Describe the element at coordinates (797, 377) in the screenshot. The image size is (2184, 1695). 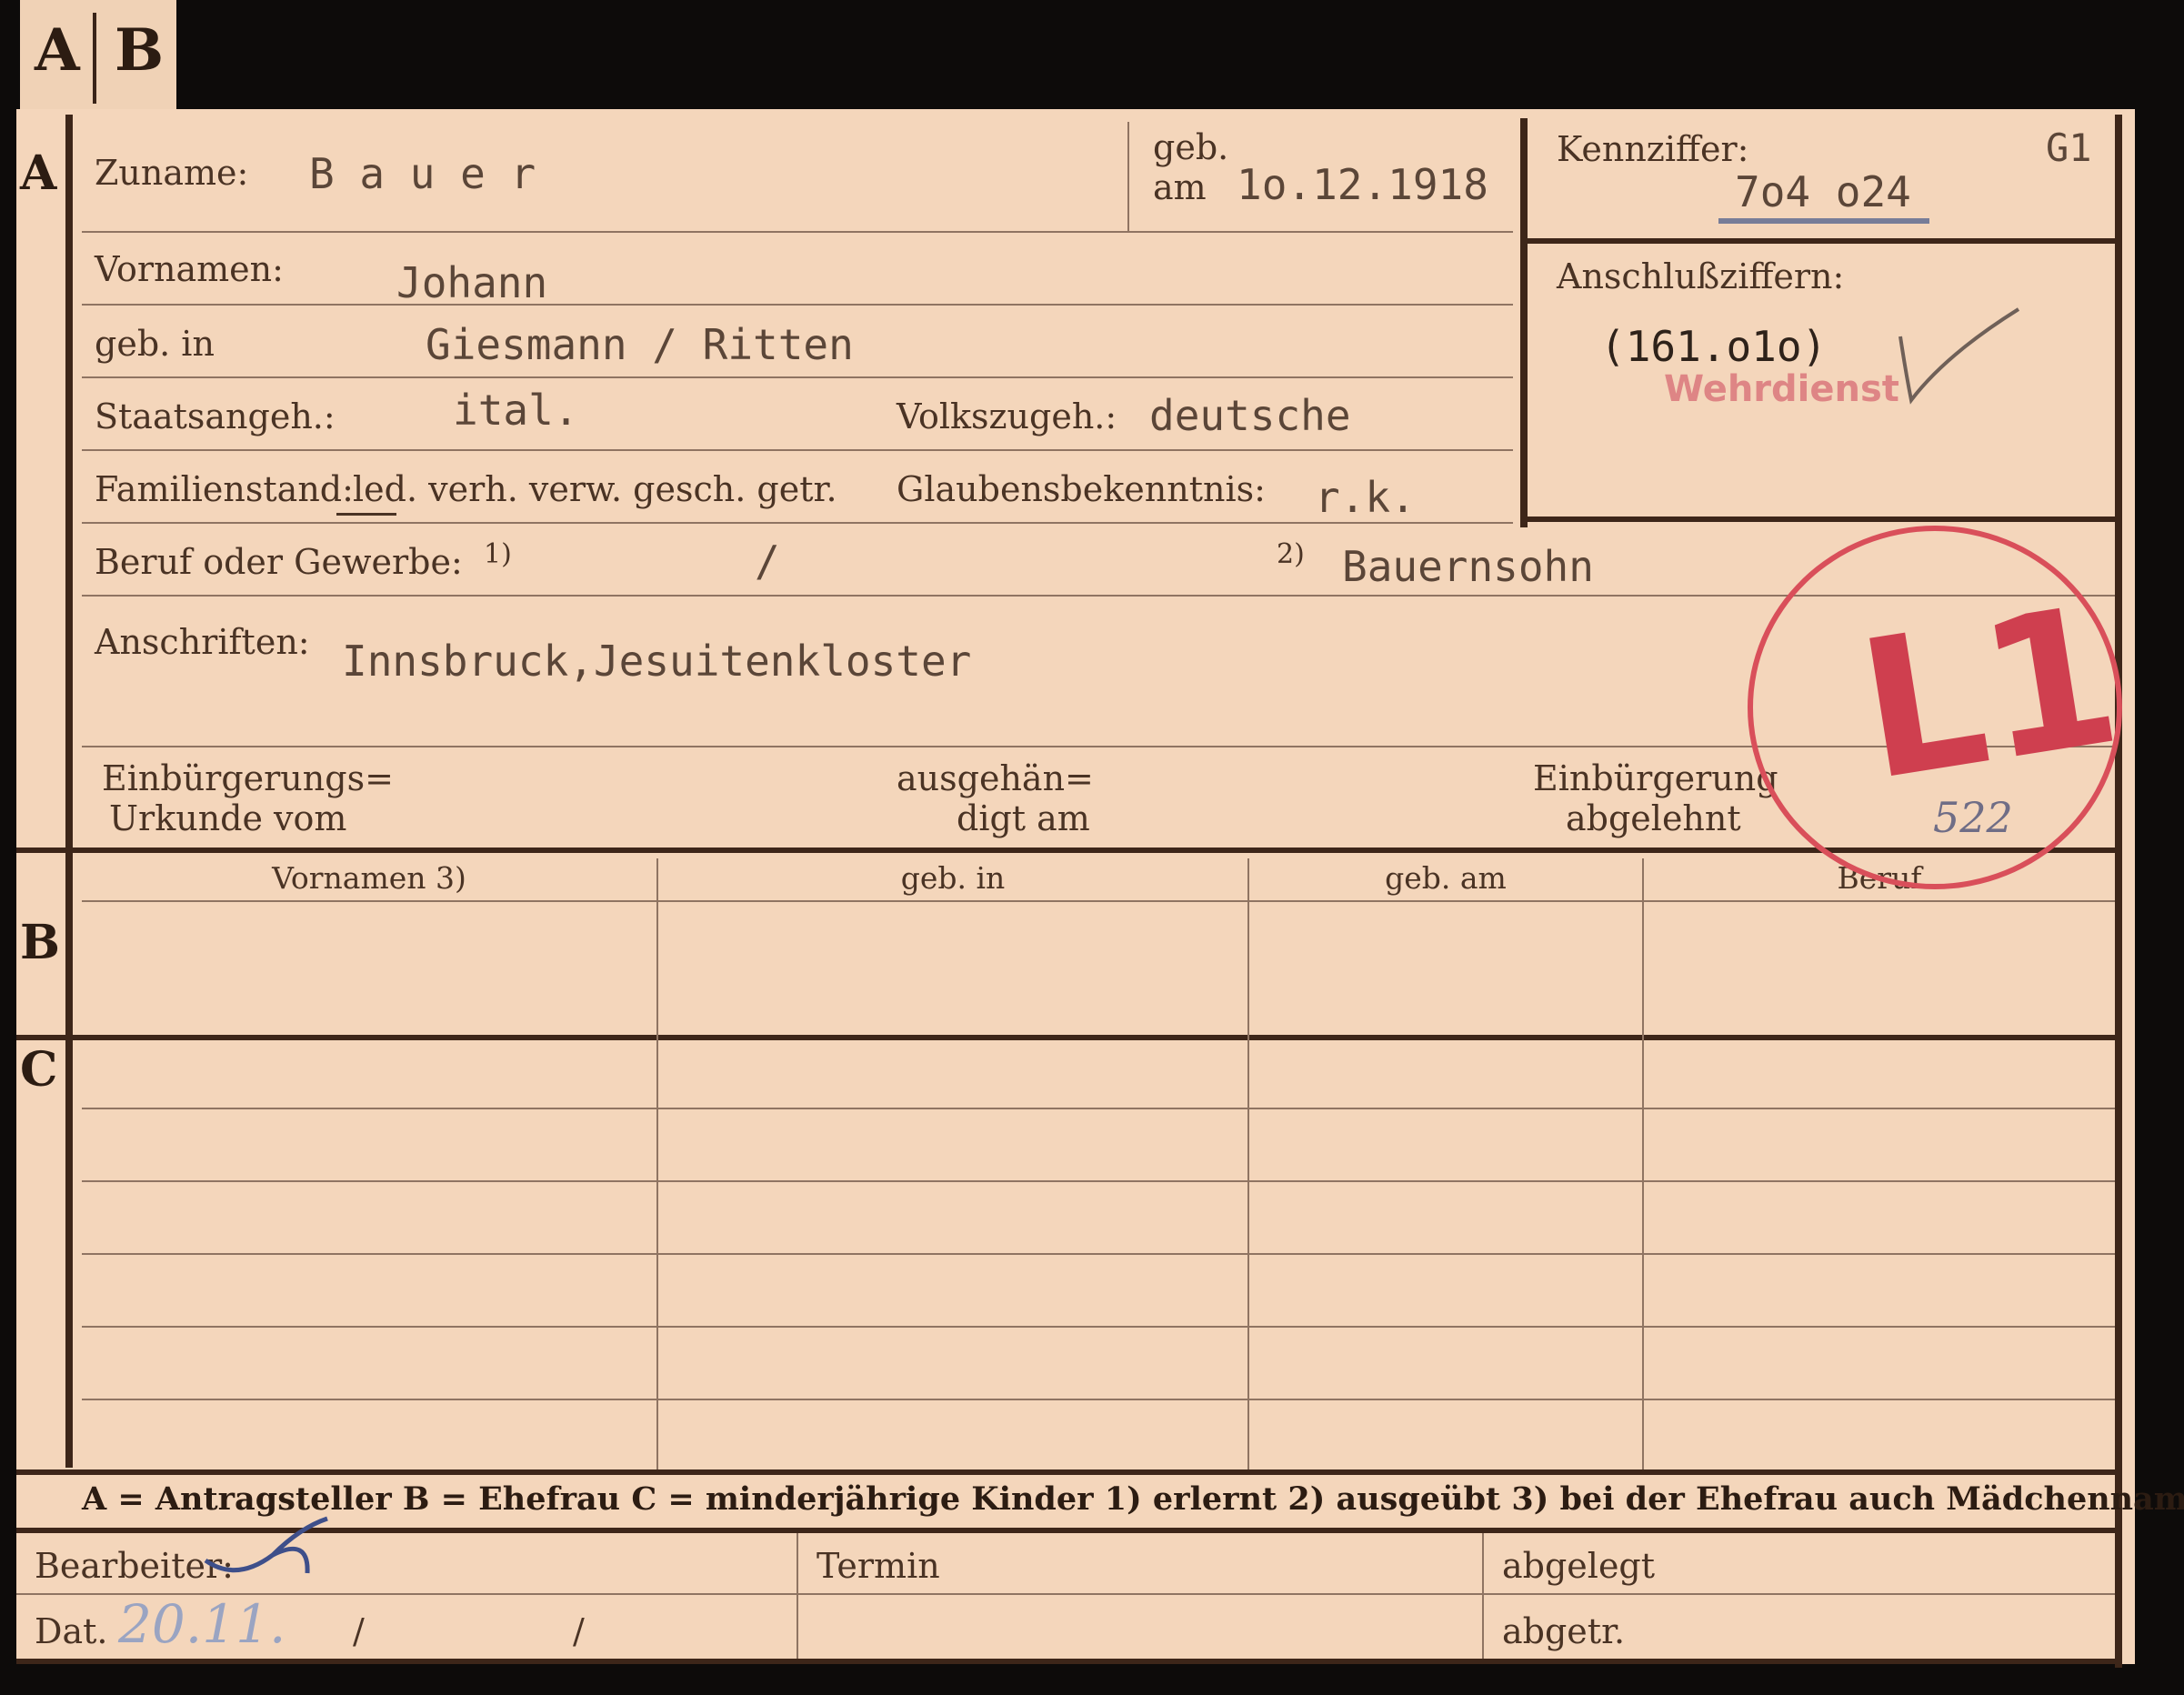
I see `rule-geb-in` at that location.